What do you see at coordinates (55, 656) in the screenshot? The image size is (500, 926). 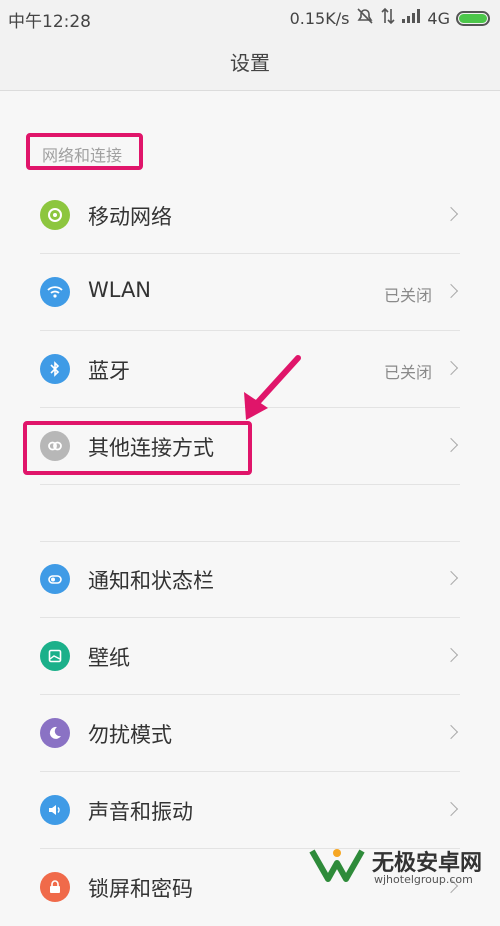 I see `wallpaper-icon` at bounding box center [55, 656].